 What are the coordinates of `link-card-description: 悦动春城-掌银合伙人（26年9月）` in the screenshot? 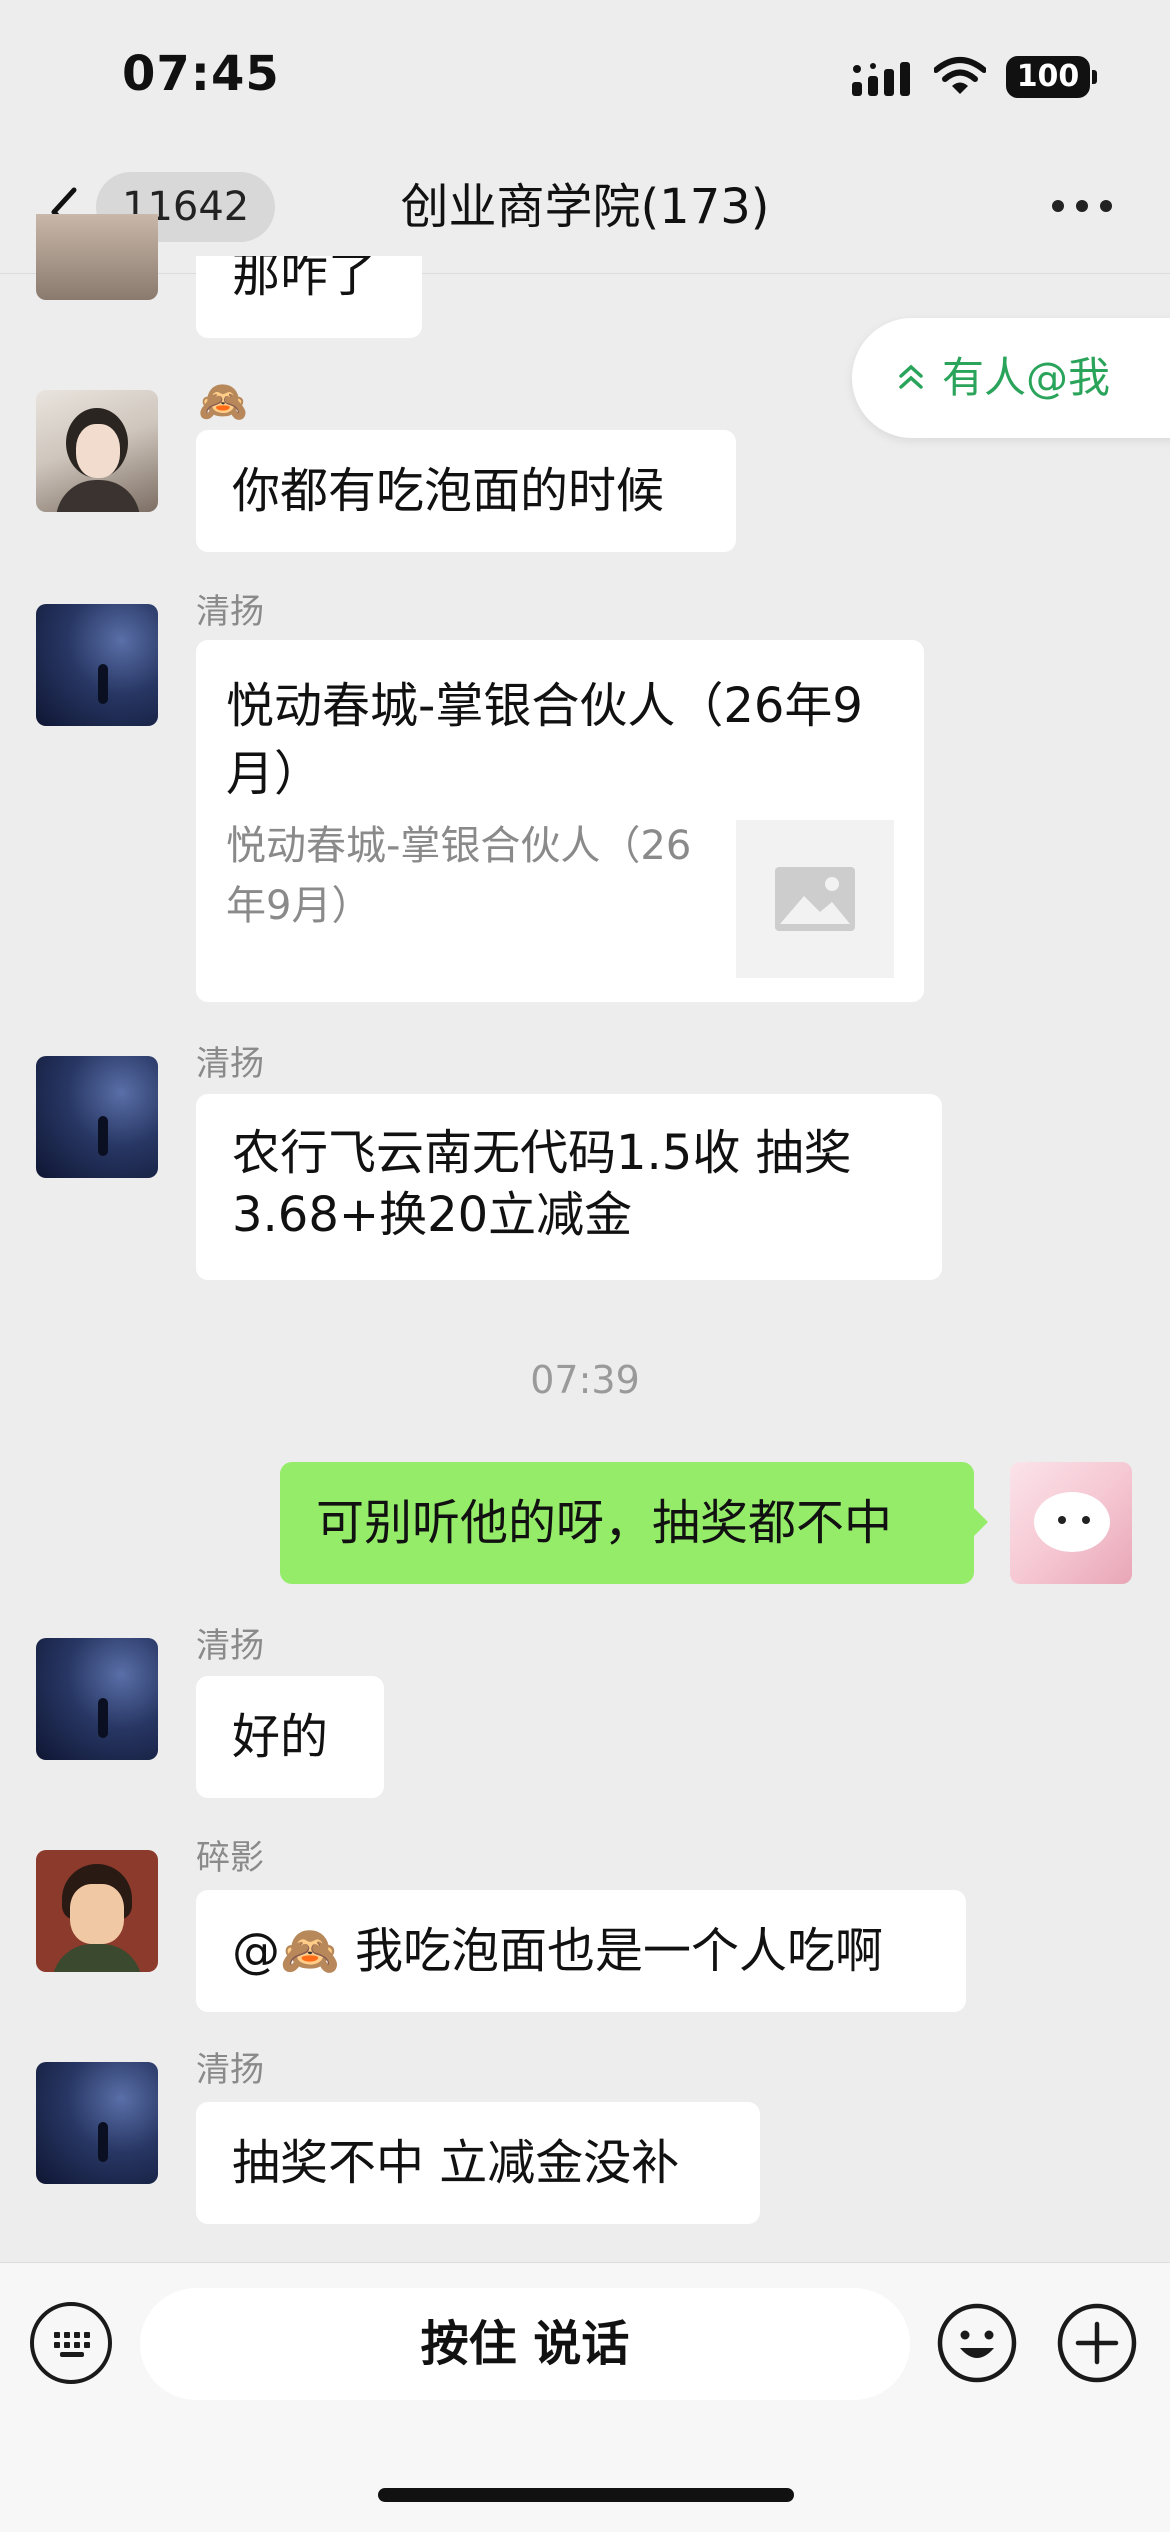 It's located at (459, 876).